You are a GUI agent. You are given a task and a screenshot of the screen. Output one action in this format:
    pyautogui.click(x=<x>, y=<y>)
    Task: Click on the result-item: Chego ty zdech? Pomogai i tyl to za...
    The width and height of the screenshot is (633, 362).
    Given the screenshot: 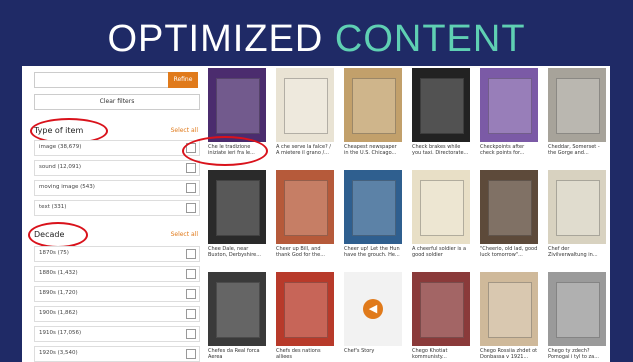 What is the action you would take?
    pyautogui.click(x=577, y=317)
    